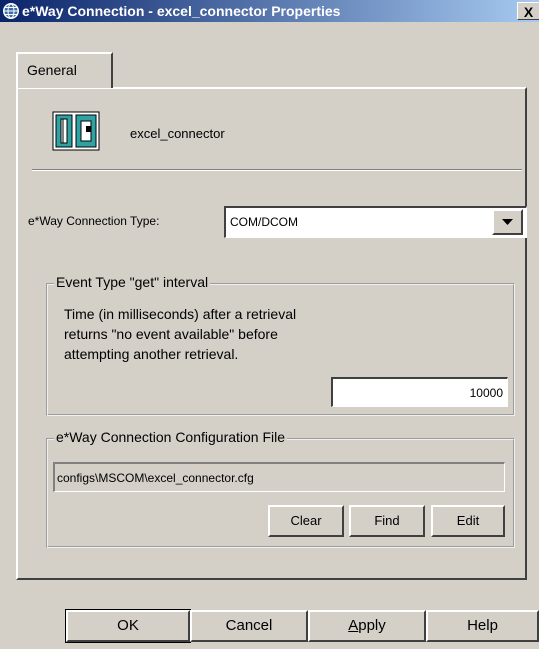 This screenshot has width=539, height=649. What do you see at coordinates (76, 131) in the screenshot?
I see `connector-icon` at bounding box center [76, 131].